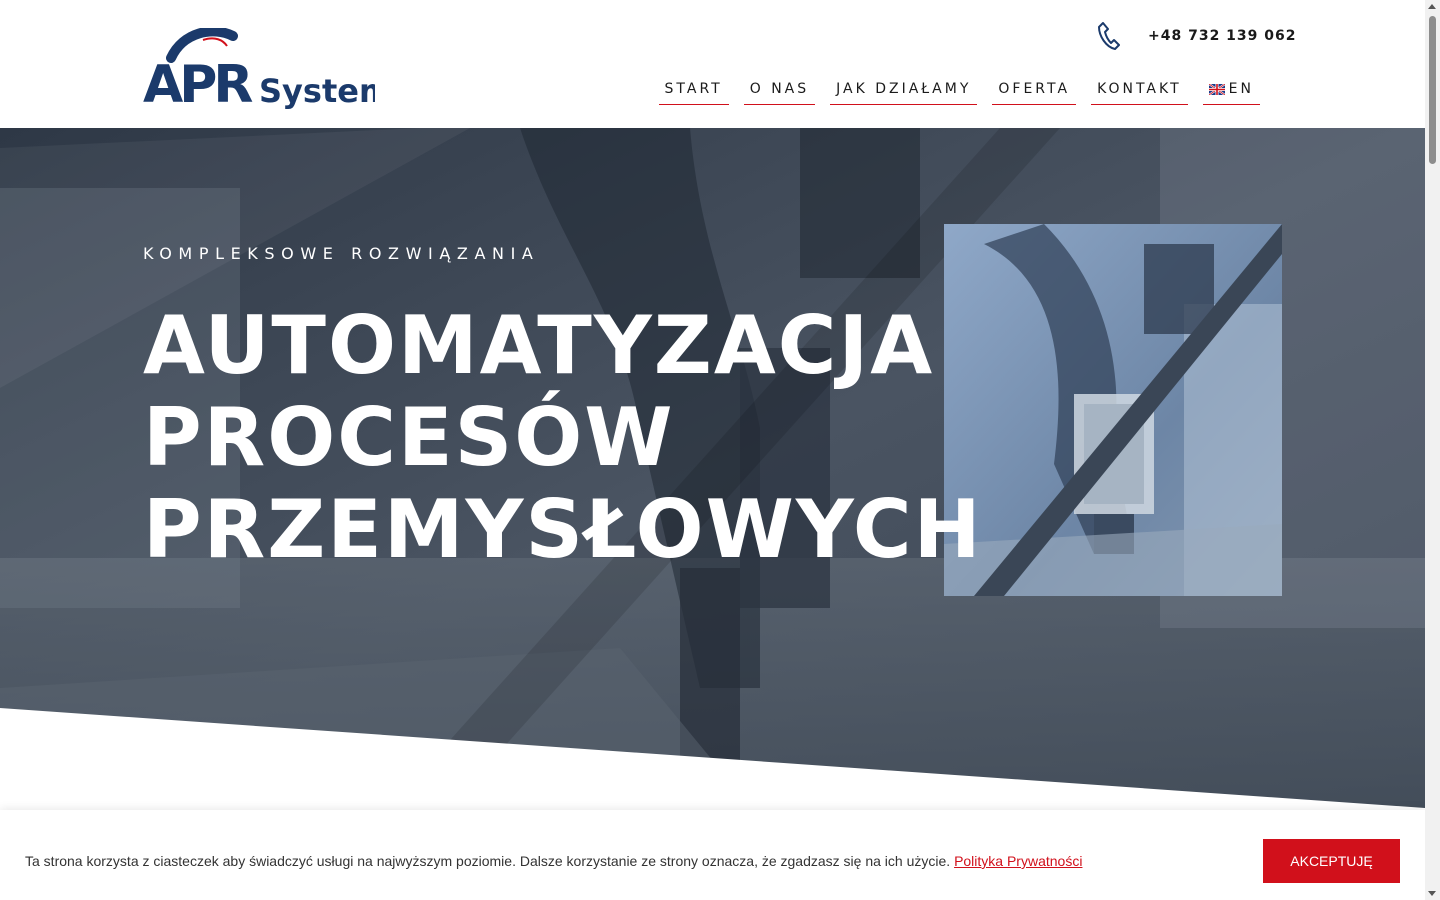  What do you see at coordinates (904, 92) in the screenshot?
I see `nav-jak-dzialamy: JAK DZIAŁAMY` at bounding box center [904, 92].